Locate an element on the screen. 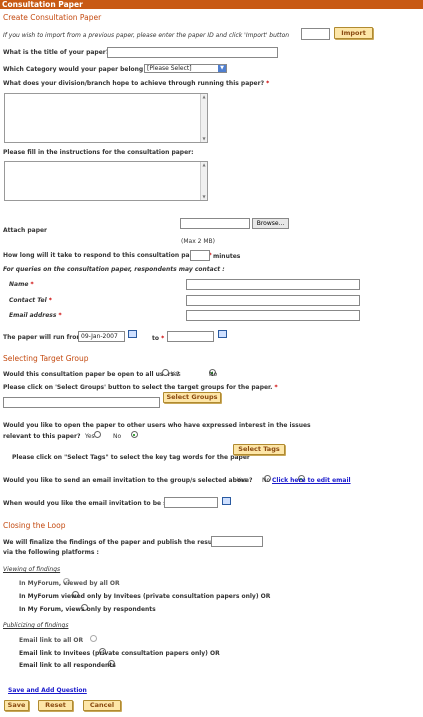  contact-email-input is located at coordinates (273, 315).